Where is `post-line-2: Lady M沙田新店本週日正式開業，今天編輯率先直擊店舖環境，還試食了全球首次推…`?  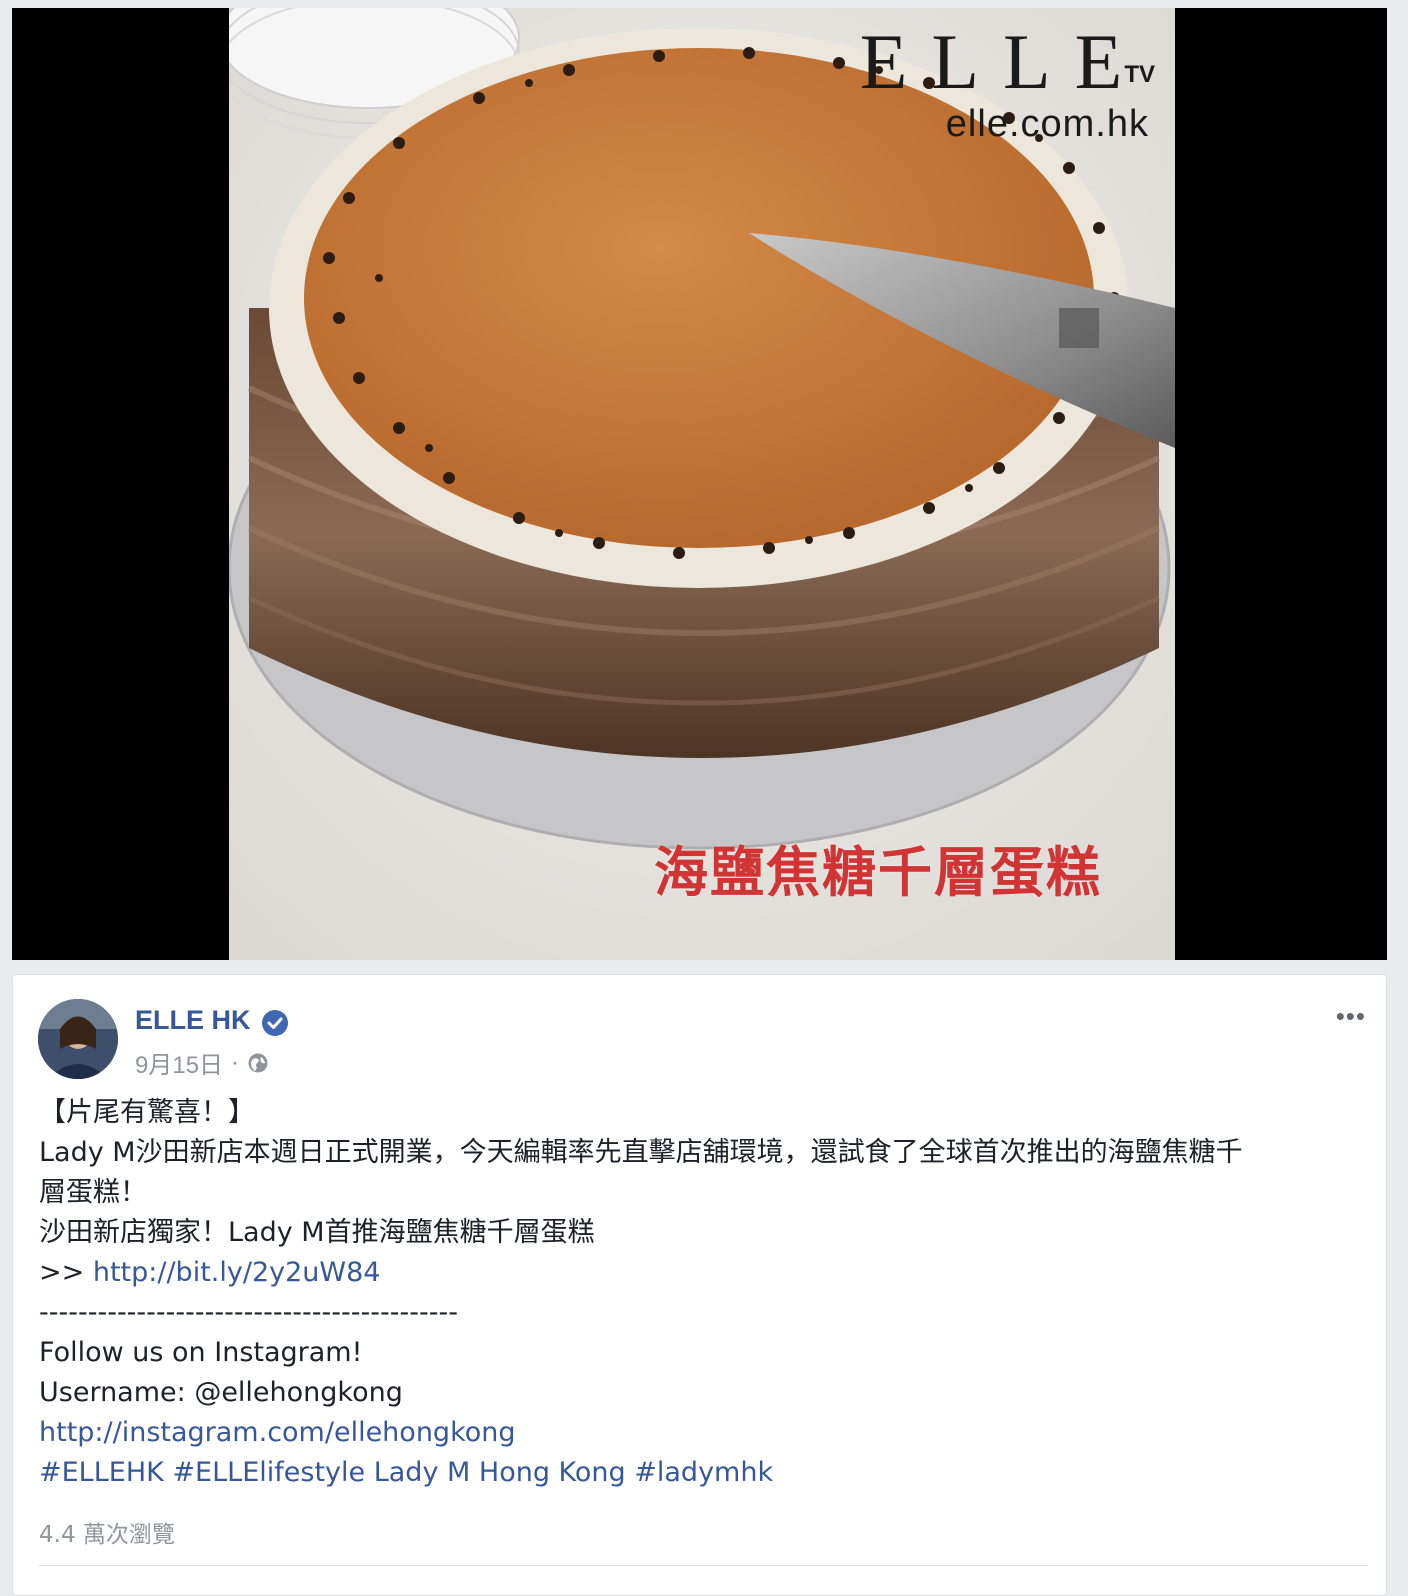
post-line-2: Lady M沙田新店本週日正式開業，今天編輯率先直擊店舖環境，還試食了全球首次推… is located at coordinates (641, 1152).